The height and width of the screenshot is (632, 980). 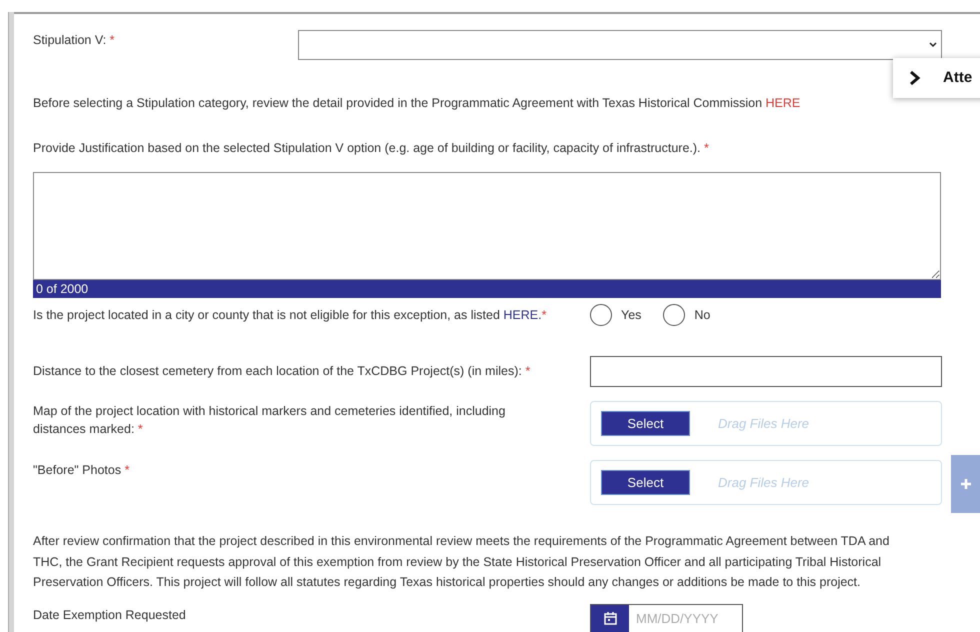 What do you see at coordinates (487, 289) in the screenshot?
I see `character-counter: 0 of 2000` at bounding box center [487, 289].